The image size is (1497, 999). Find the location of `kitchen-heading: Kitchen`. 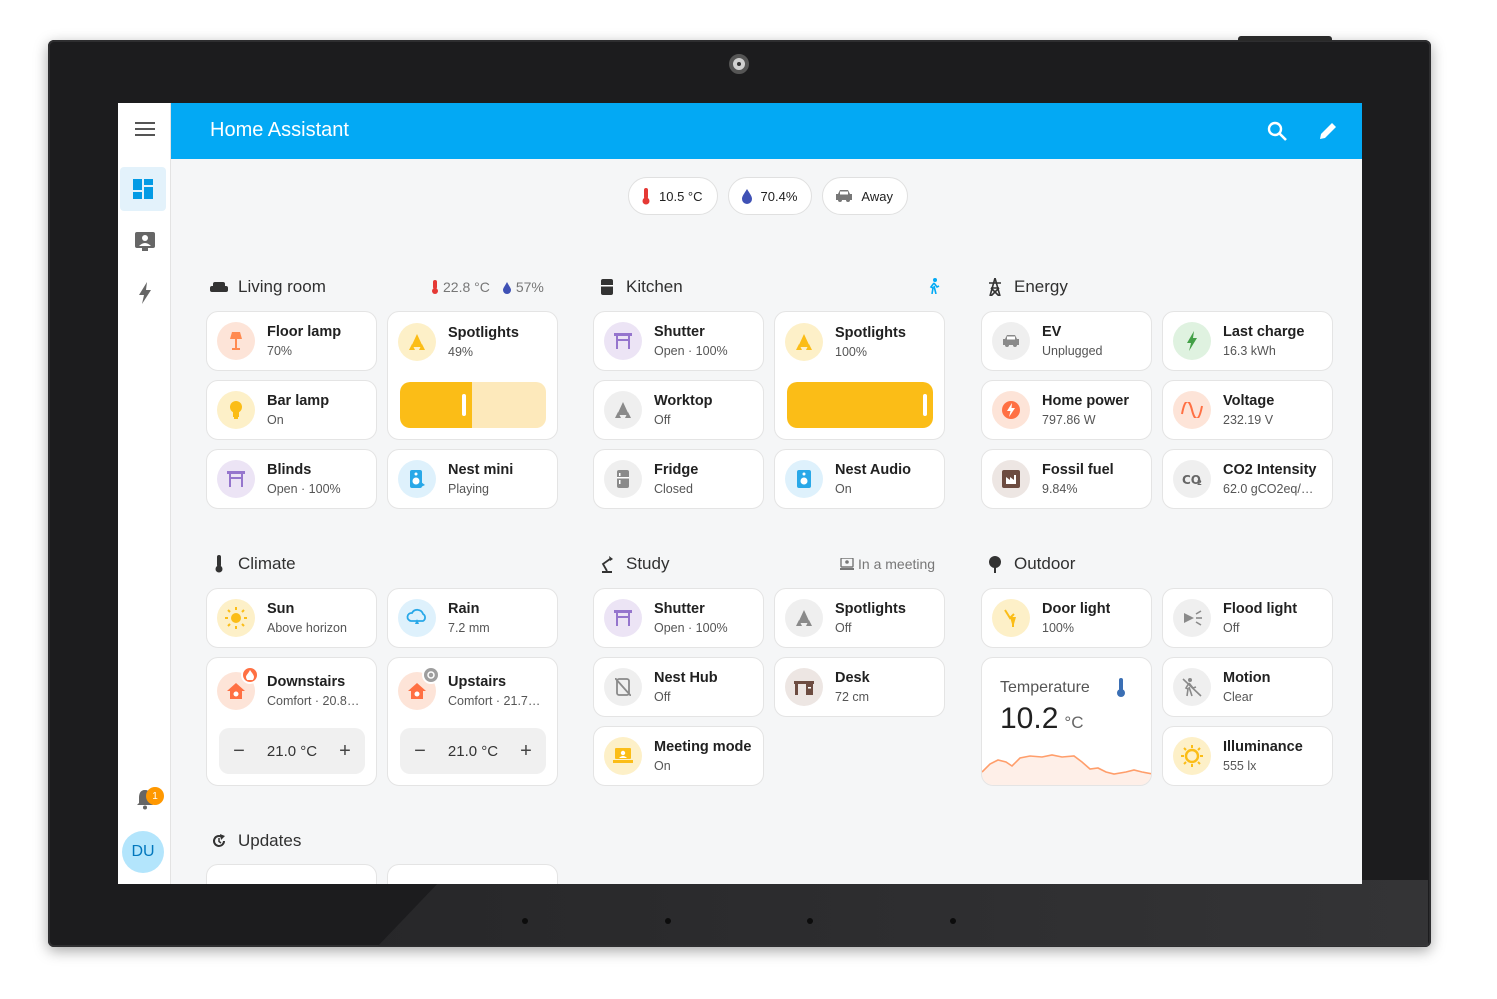

kitchen-heading: Kitchen is located at coordinates (640, 287).